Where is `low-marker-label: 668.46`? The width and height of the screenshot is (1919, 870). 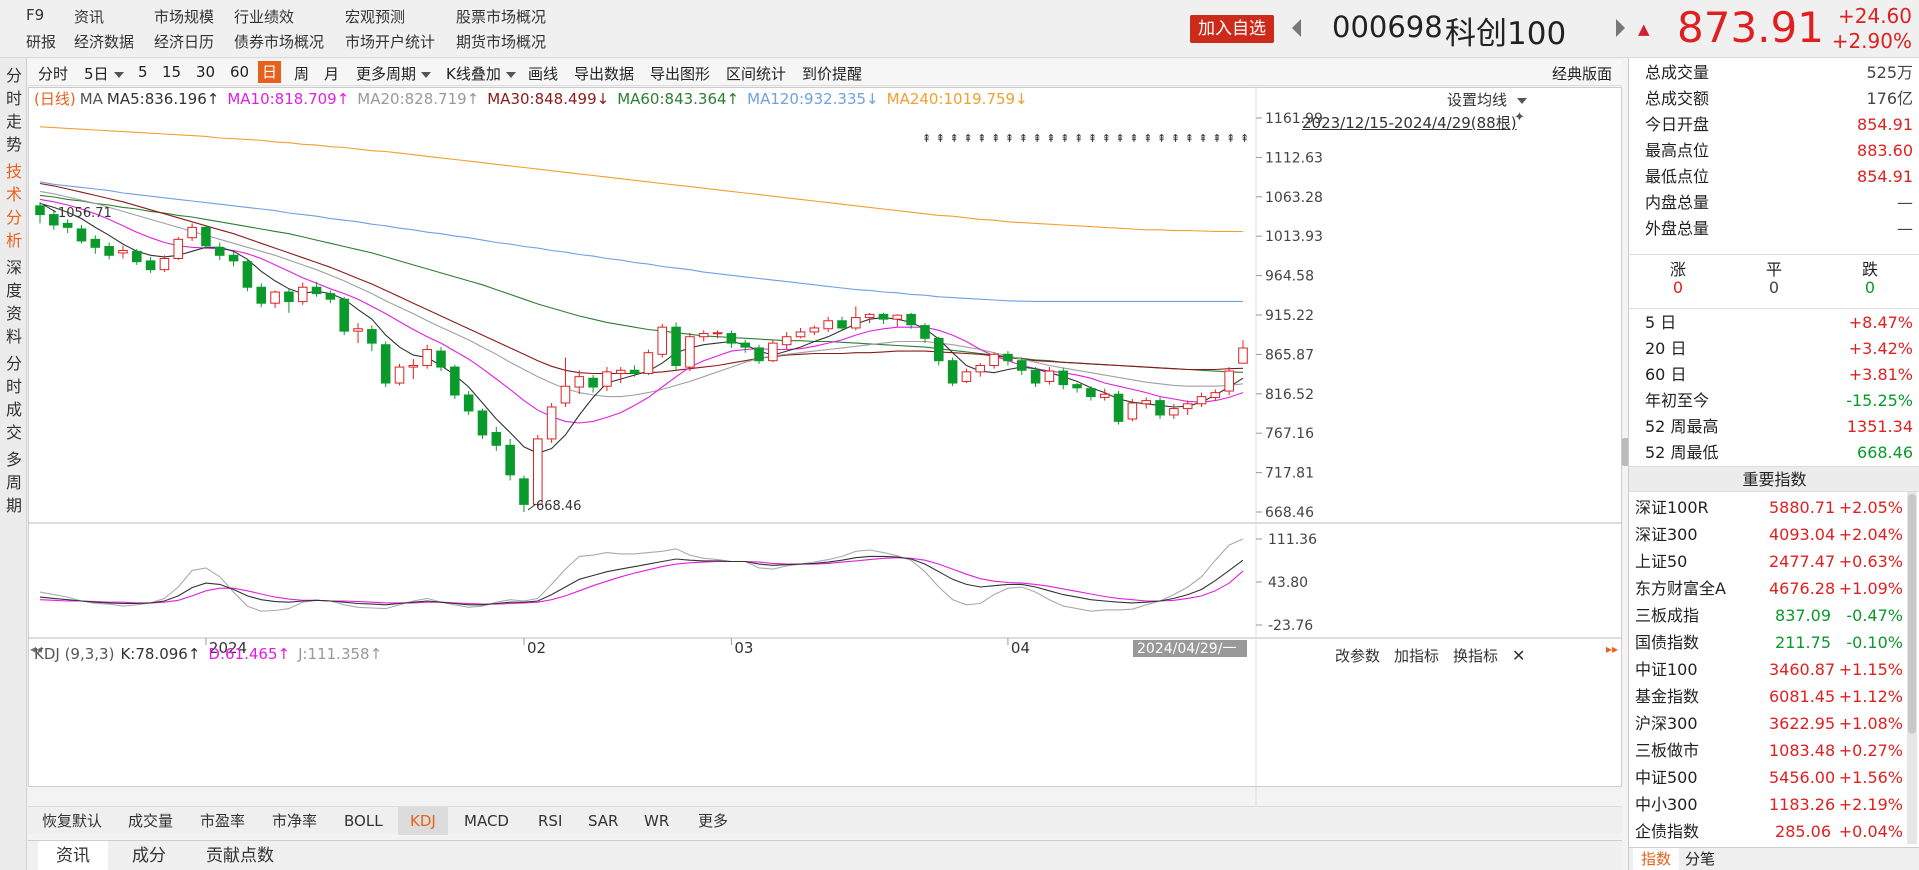
low-marker-label: 668.46 is located at coordinates (559, 506).